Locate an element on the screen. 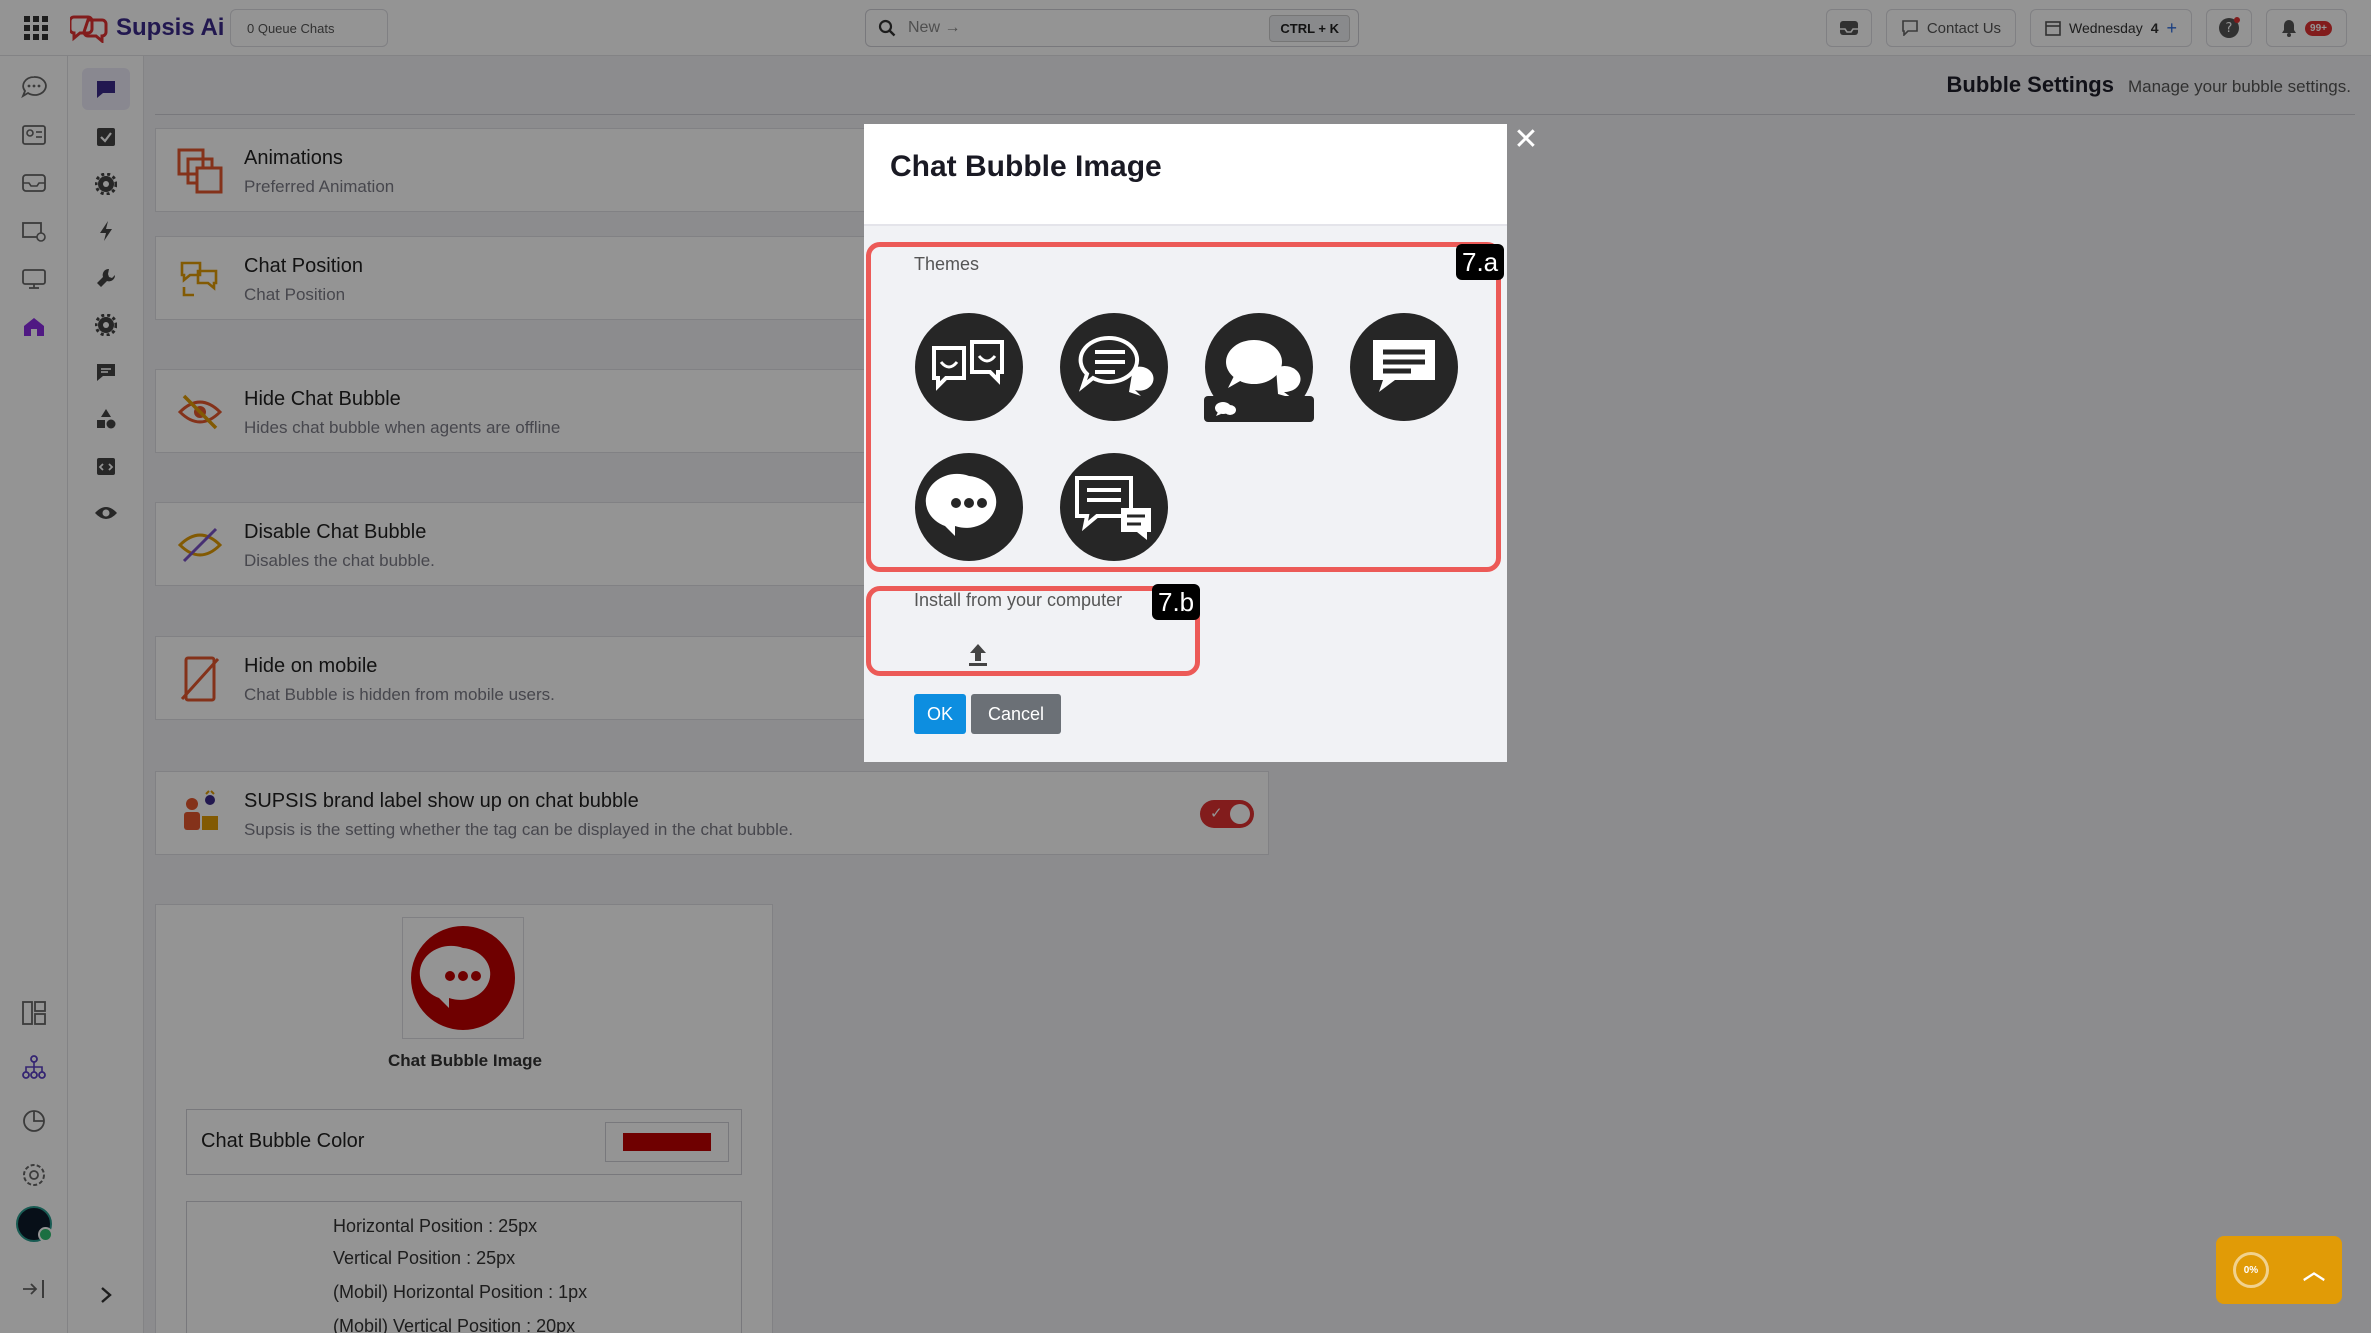 This screenshot has height=1333, width=2371. progress-widget: 0% ︿ is located at coordinates (2279, 1270).